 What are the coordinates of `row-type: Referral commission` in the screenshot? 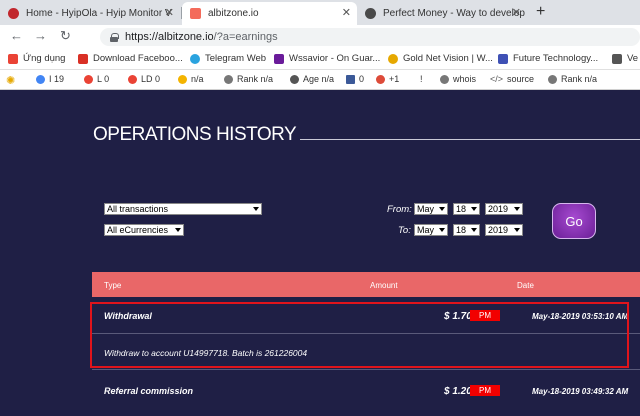 It's located at (149, 391).